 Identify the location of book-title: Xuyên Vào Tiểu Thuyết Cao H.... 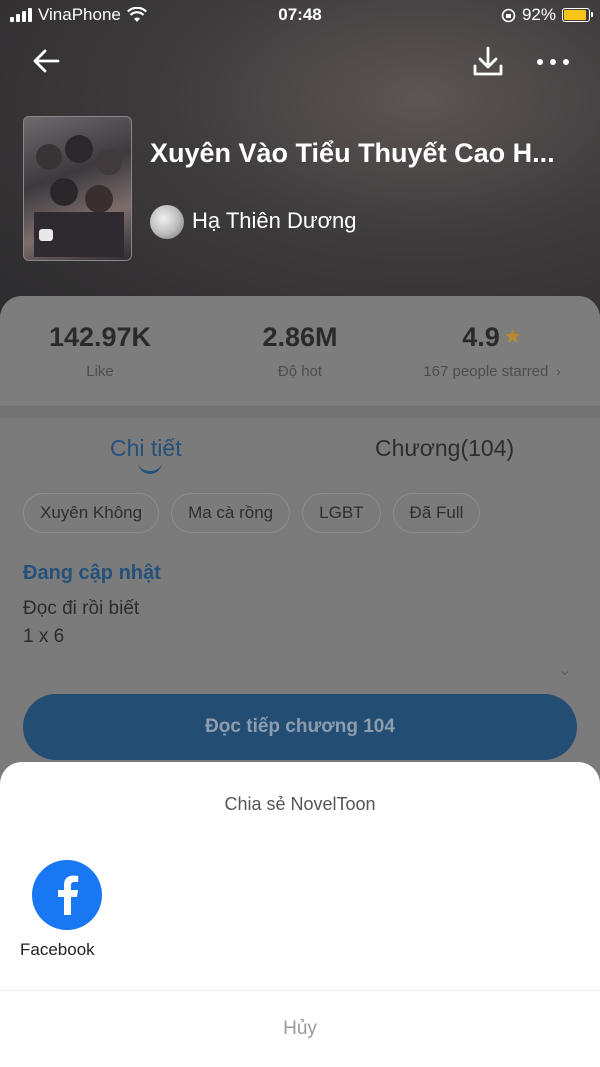
(352, 153).